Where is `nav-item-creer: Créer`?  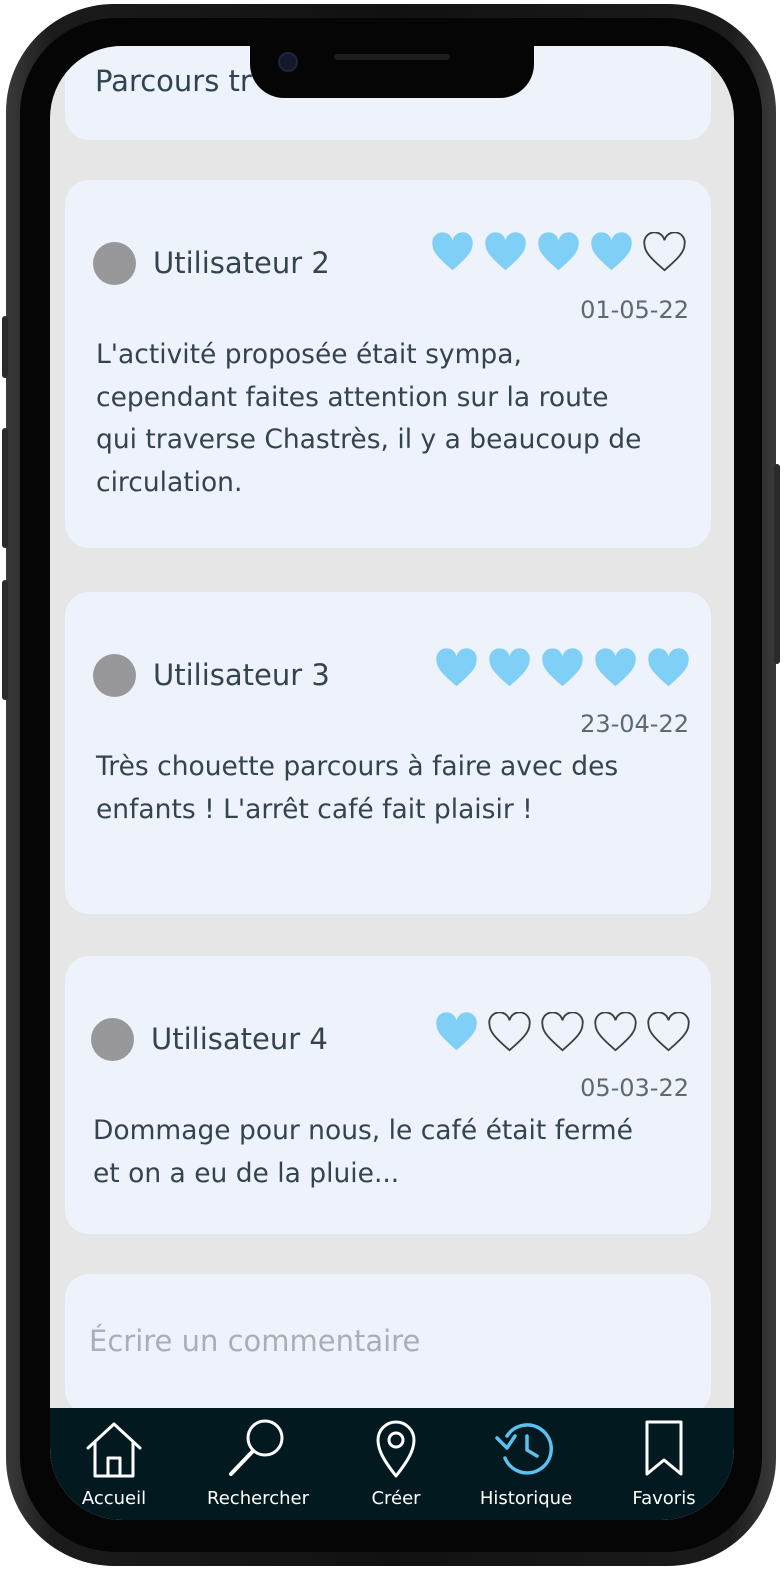 nav-item-creer: Créer is located at coordinates (396, 1464).